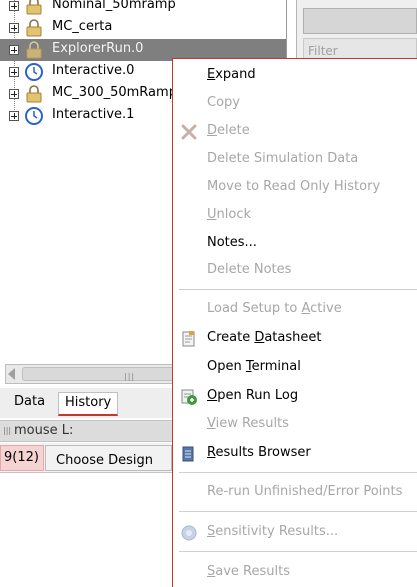  I want to click on menu-item-unlock: Unlock, so click(295, 216).